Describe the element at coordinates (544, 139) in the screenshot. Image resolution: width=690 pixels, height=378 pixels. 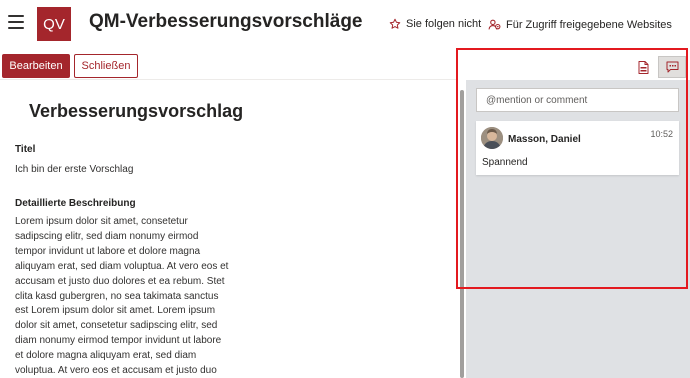
I see `comment-author: Masson, Daniel` at that location.